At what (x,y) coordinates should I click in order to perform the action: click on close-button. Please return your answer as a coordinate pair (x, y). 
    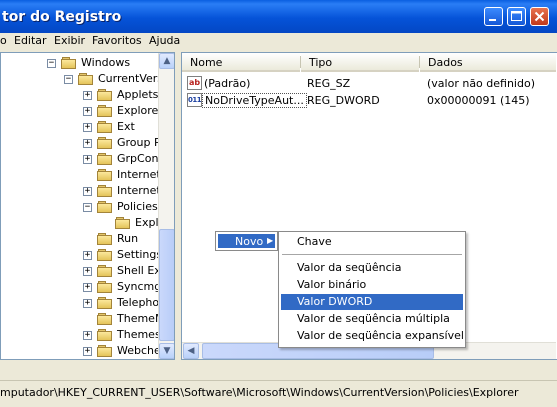
    Looking at the image, I should click on (539, 16).